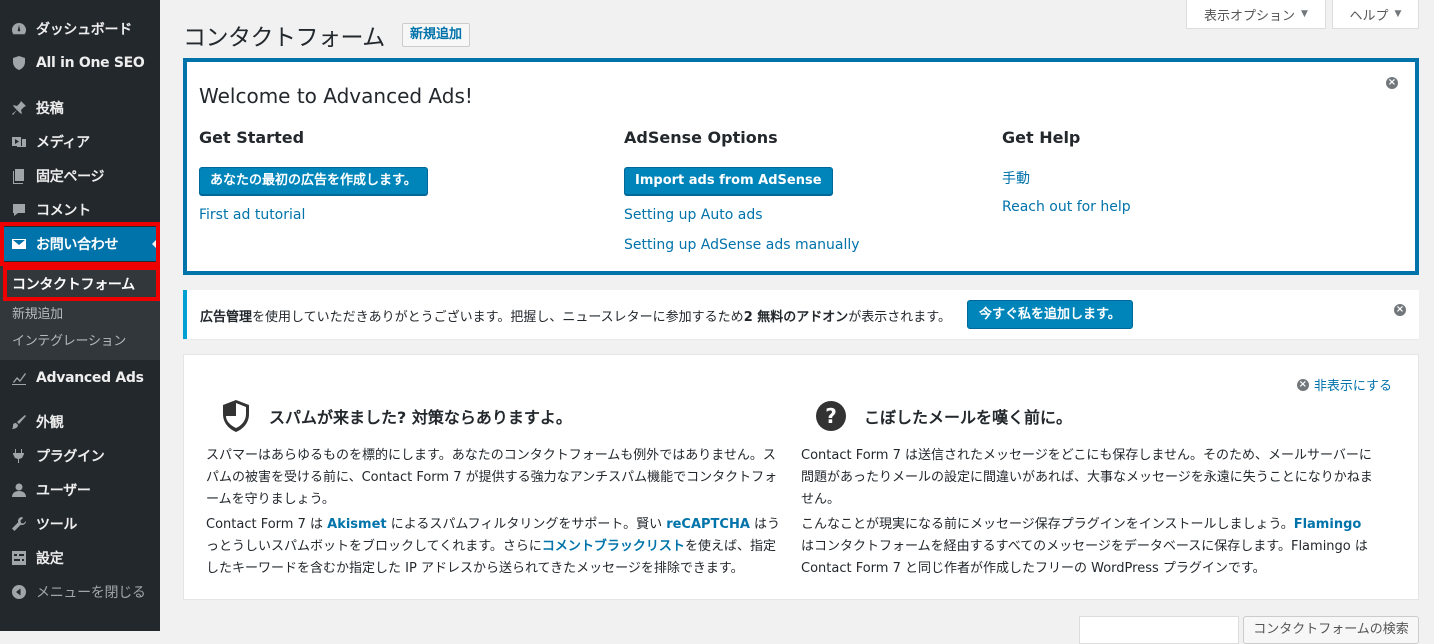 The height and width of the screenshot is (644, 1434). Describe the element at coordinates (1050, 314) in the screenshot. I see `add-me-now-button: 今すぐ私を追加します。` at that location.